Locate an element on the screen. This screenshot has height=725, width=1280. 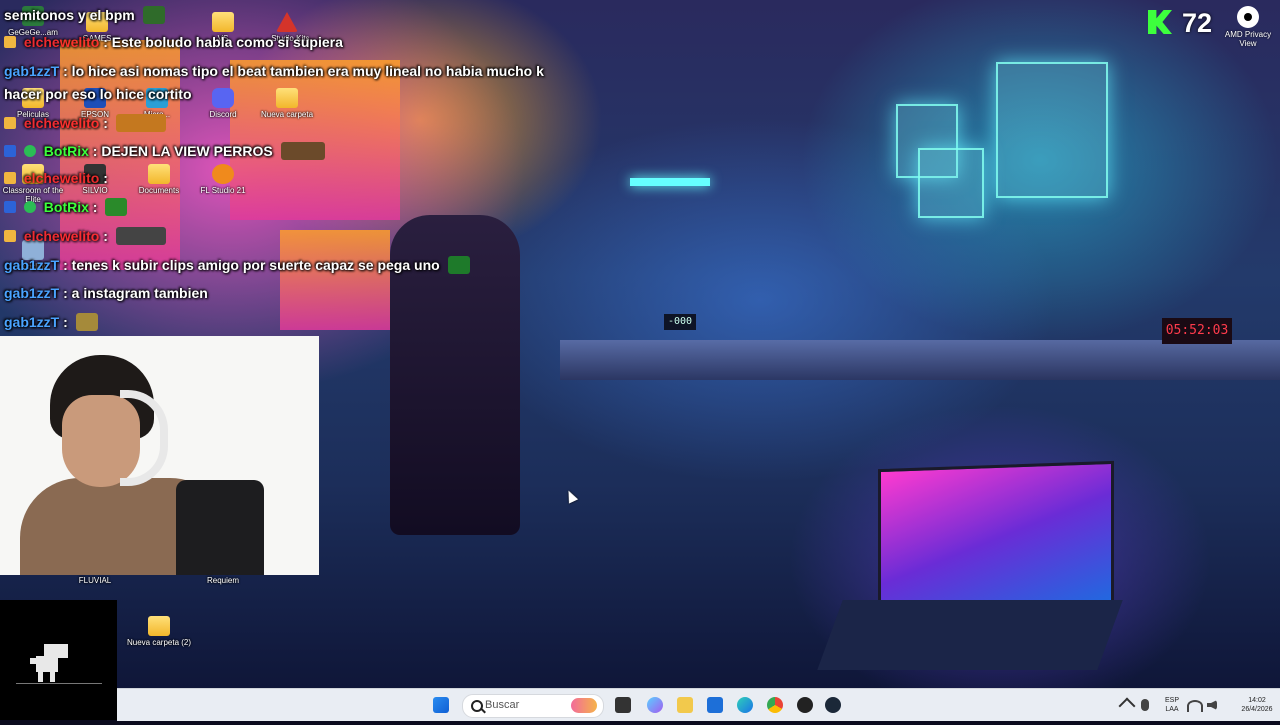
fl-studio-icon is located at coordinates (223, 174).